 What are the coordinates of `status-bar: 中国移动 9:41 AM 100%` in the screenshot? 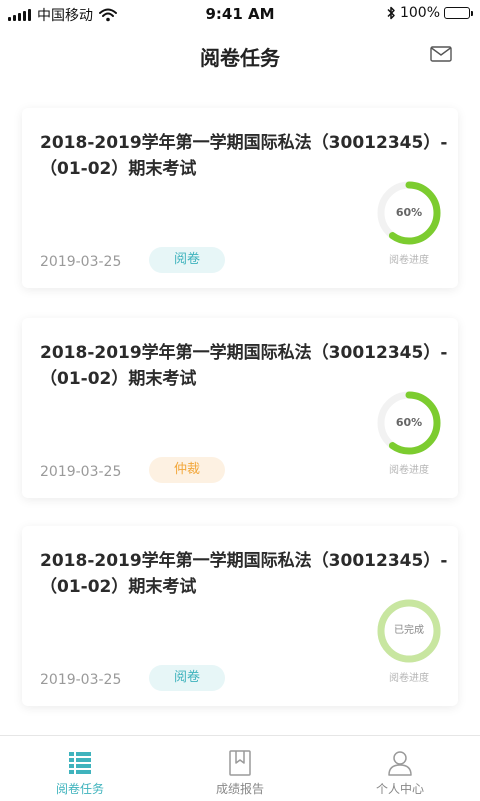 It's located at (240, 14).